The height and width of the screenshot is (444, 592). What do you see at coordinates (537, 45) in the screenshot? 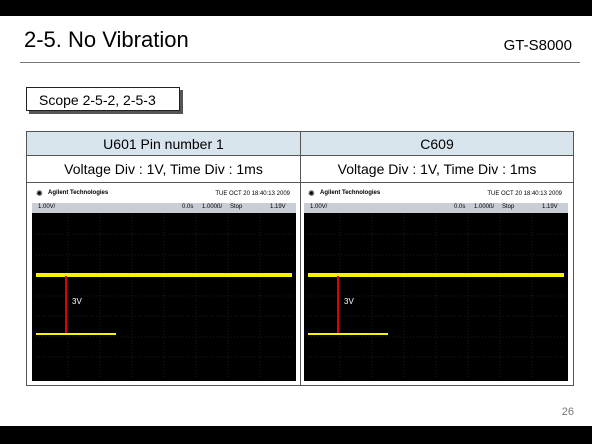
I see `model-name: GT-S8000` at bounding box center [537, 45].